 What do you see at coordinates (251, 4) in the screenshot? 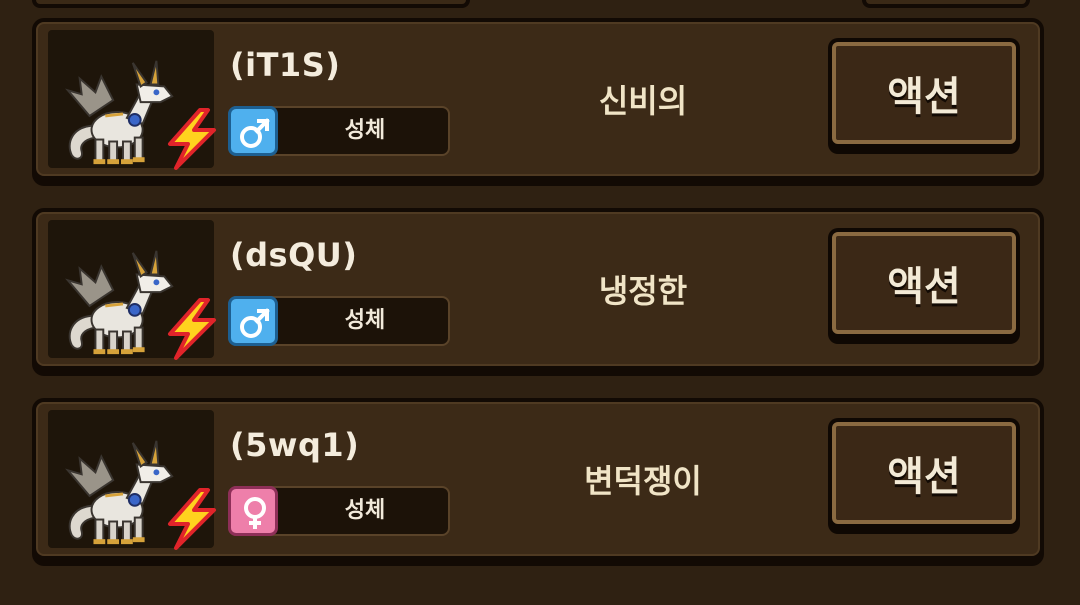
I see `previous-row-edge` at bounding box center [251, 4].